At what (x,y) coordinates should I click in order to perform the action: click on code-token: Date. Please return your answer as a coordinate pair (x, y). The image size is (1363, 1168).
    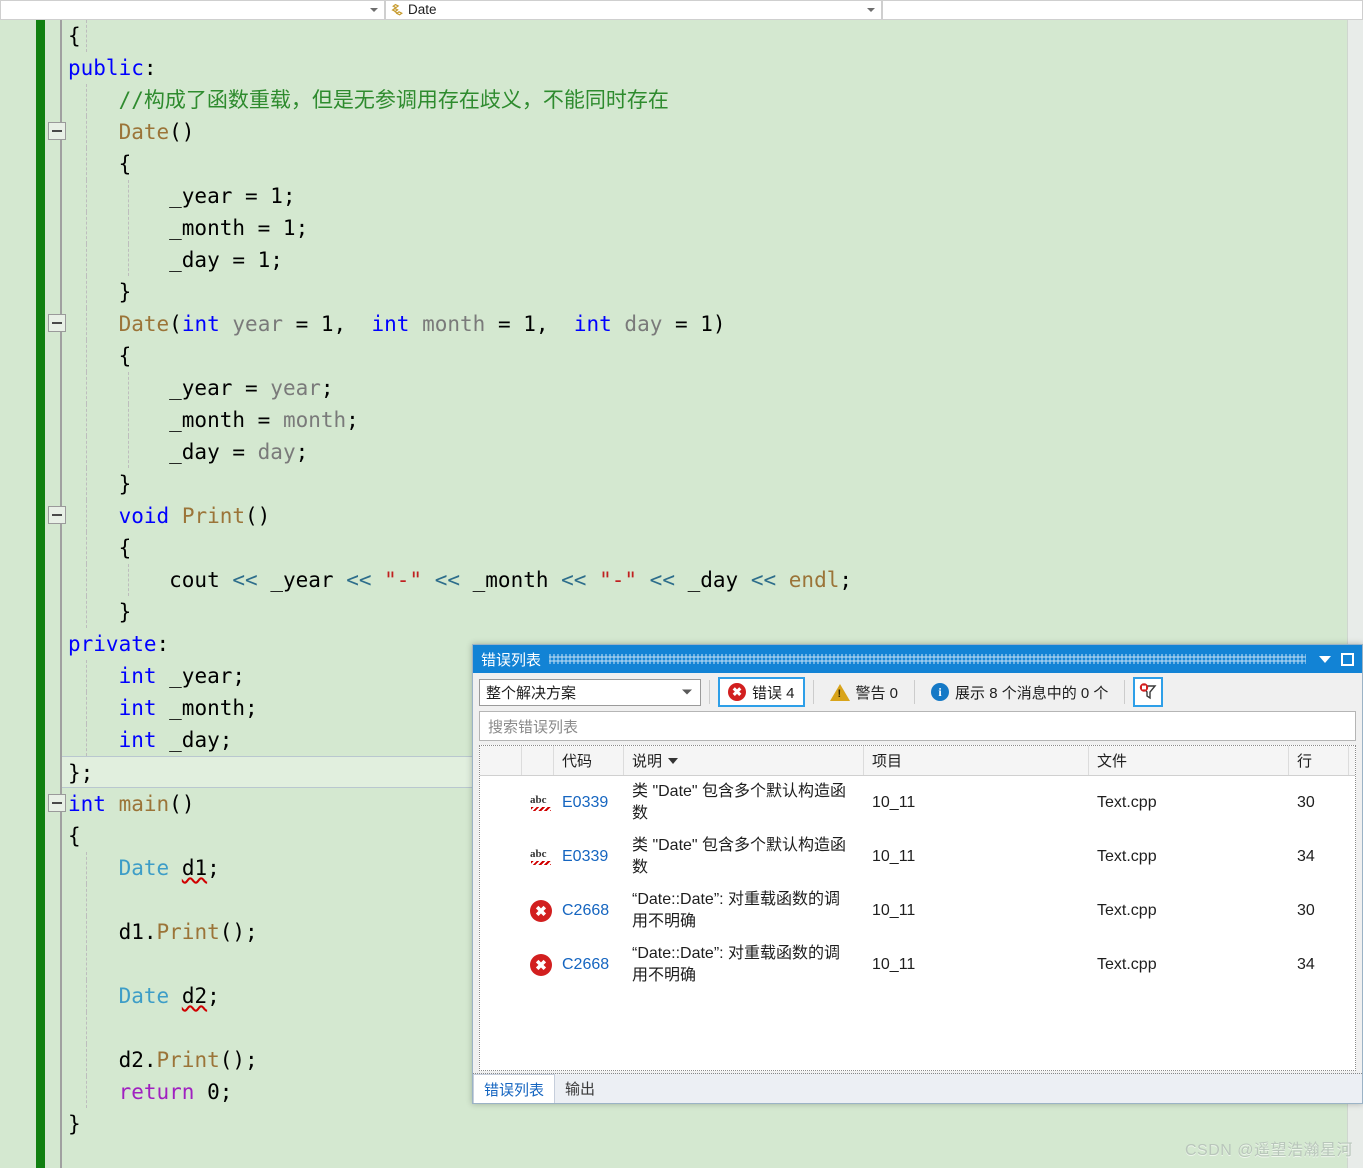
    Looking at the image, I should click on (144, 868).